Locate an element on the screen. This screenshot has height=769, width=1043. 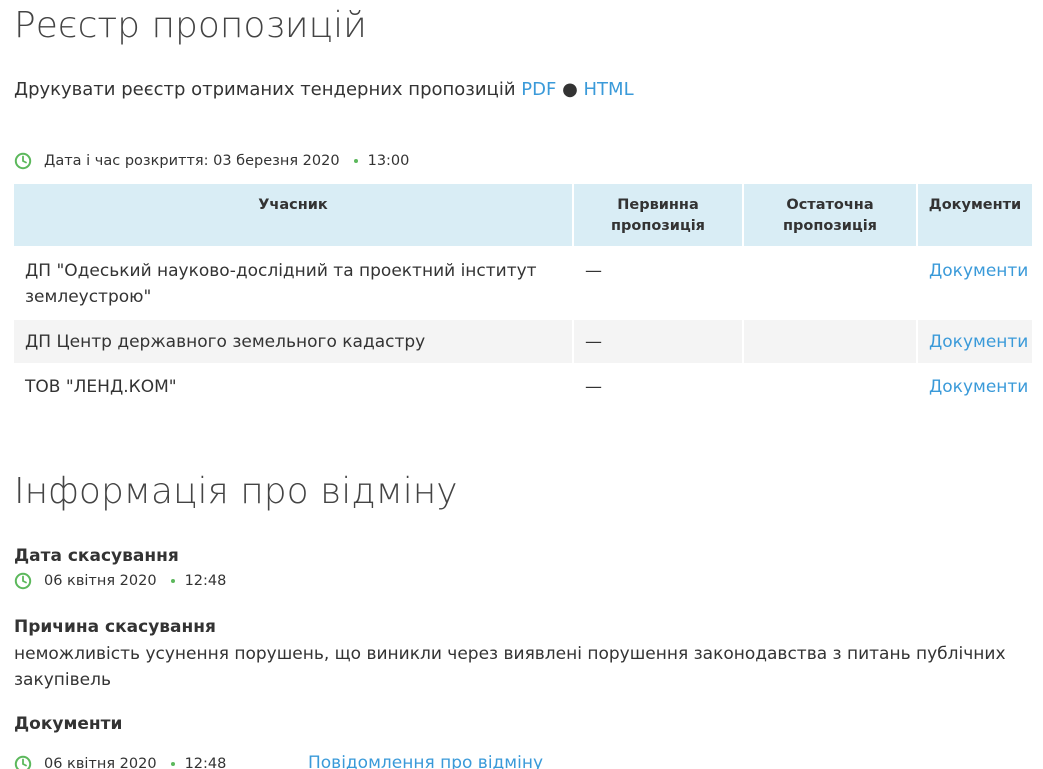
document-time: 12:48 is located at coordinates (205, 762).